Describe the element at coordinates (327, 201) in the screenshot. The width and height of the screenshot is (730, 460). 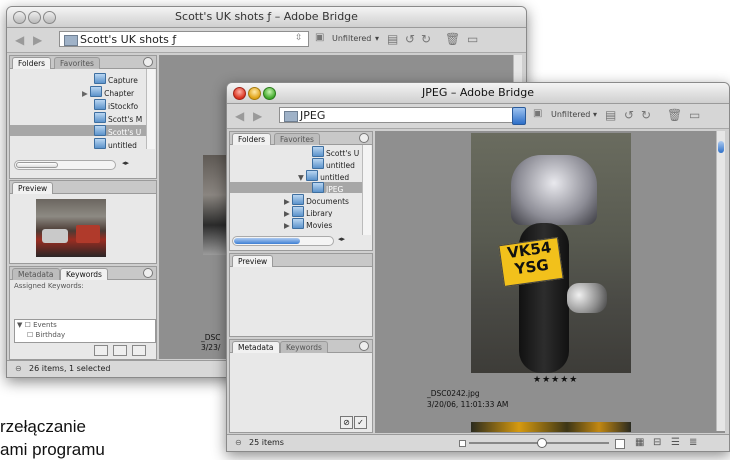
I see `folder-label: Documents` at that location.